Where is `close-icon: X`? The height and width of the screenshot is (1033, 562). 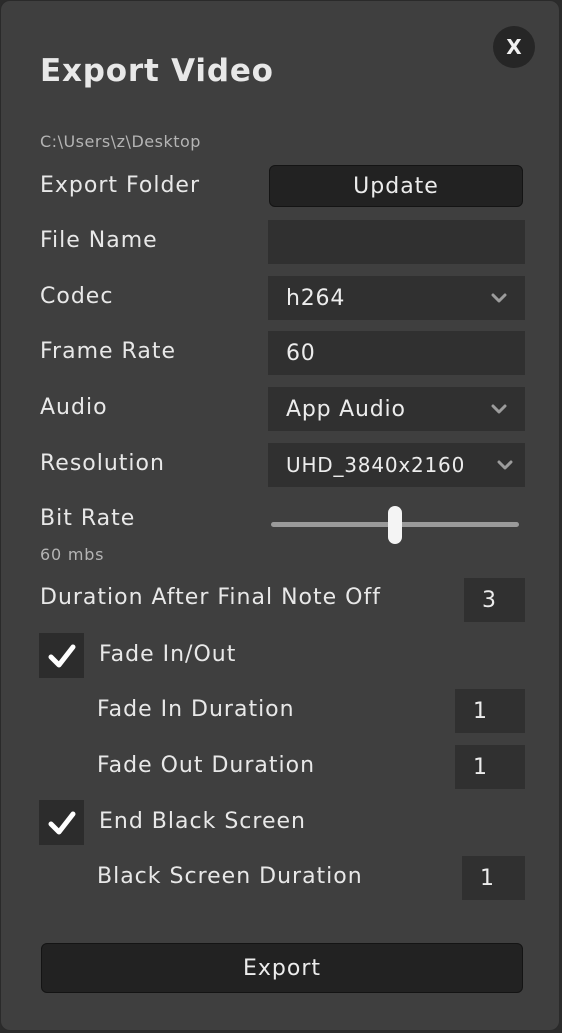 close-icon: X is located at coordinates (514, 47).